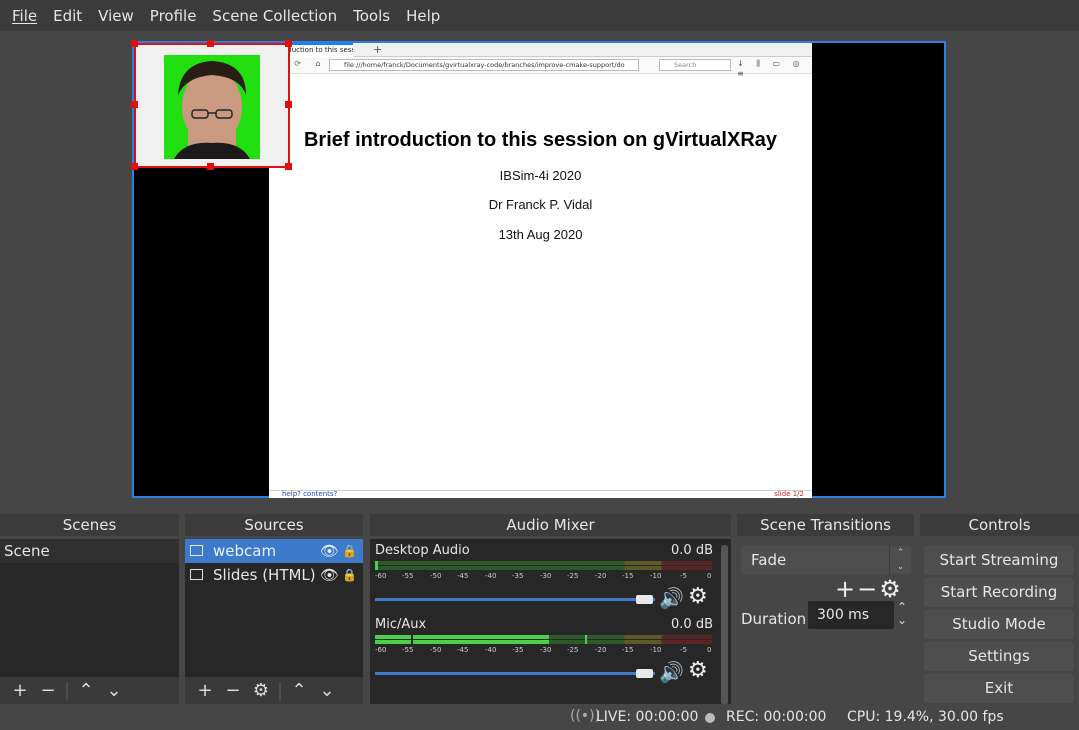  Describe the element at coordinates (89, 608) in the screenshot. I see `scenes-list: Scene` at that location.